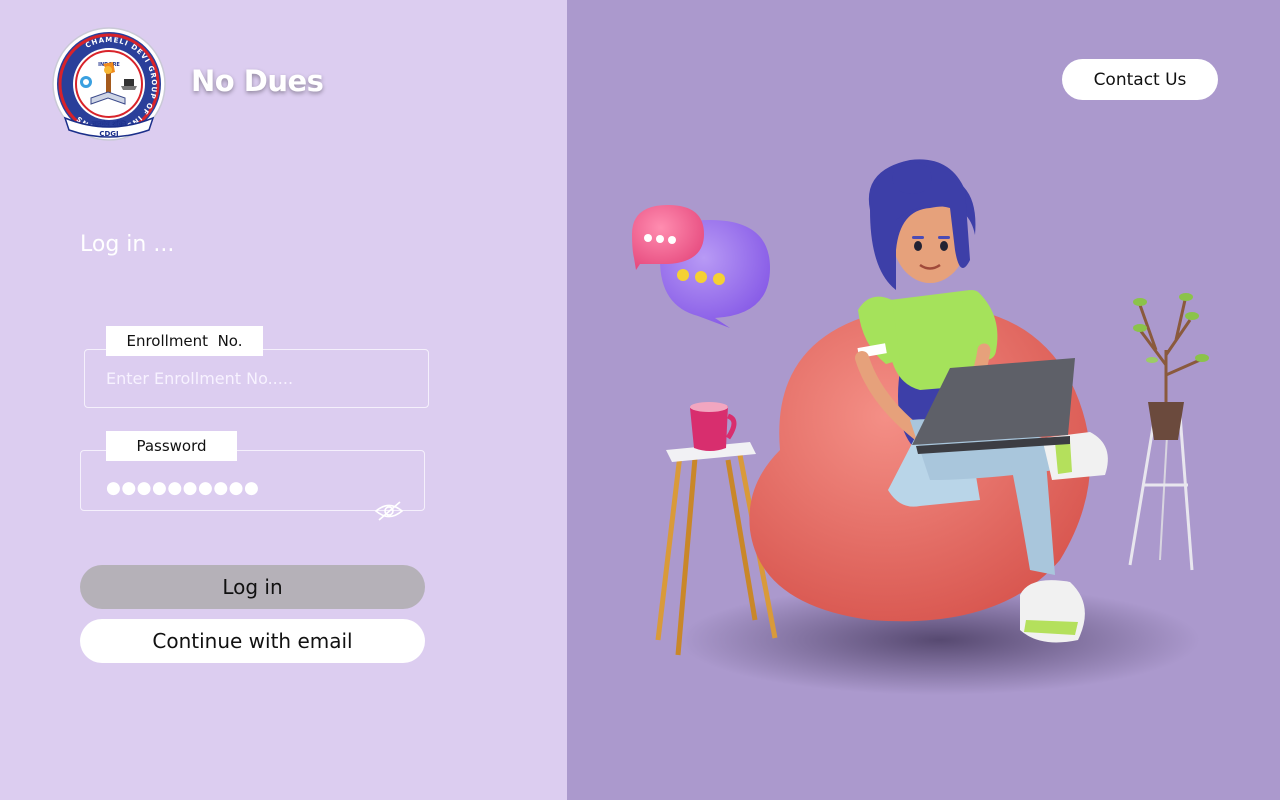 The image size is (1280, 800). Describe the element at coordinates (110, 123) in the screenshot. I see `logo-motto: ज्ञानमेव शक्ति` at that location.